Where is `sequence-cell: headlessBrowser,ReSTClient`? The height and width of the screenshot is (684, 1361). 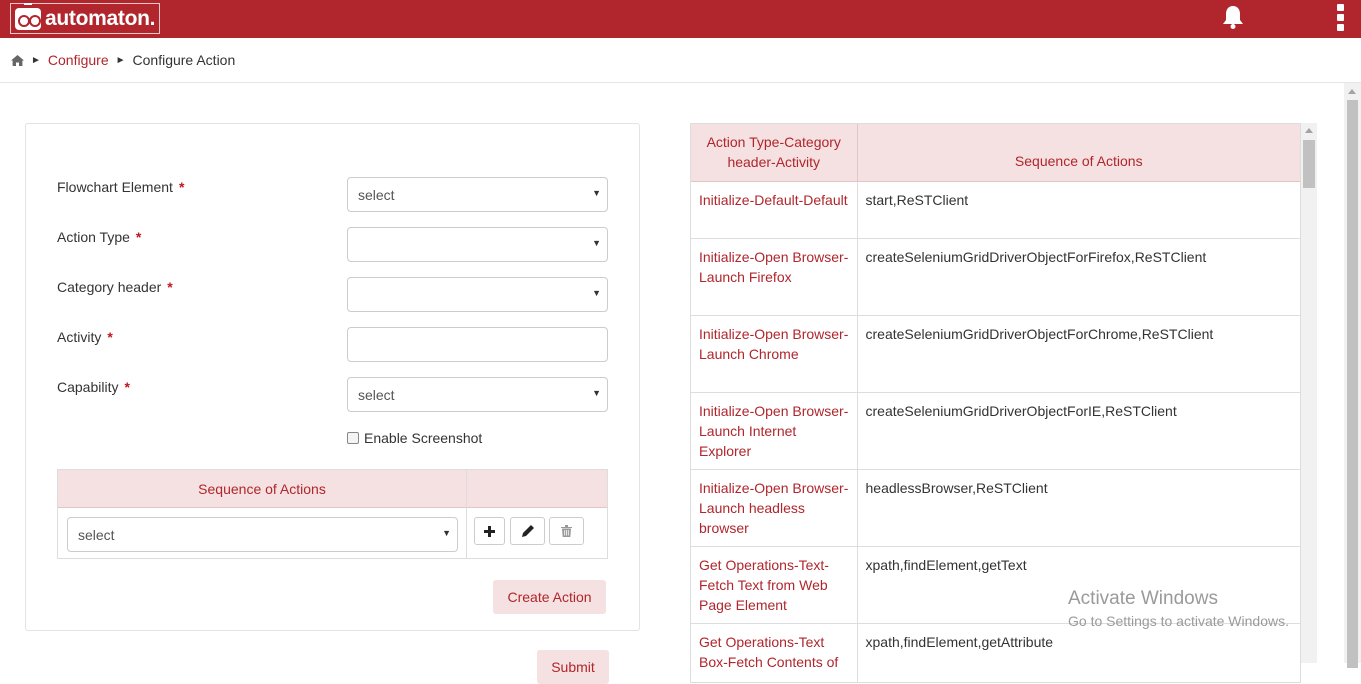
sequence-cell: headlessBrowser,ReSTClient is located at coordinates (1078, 507).